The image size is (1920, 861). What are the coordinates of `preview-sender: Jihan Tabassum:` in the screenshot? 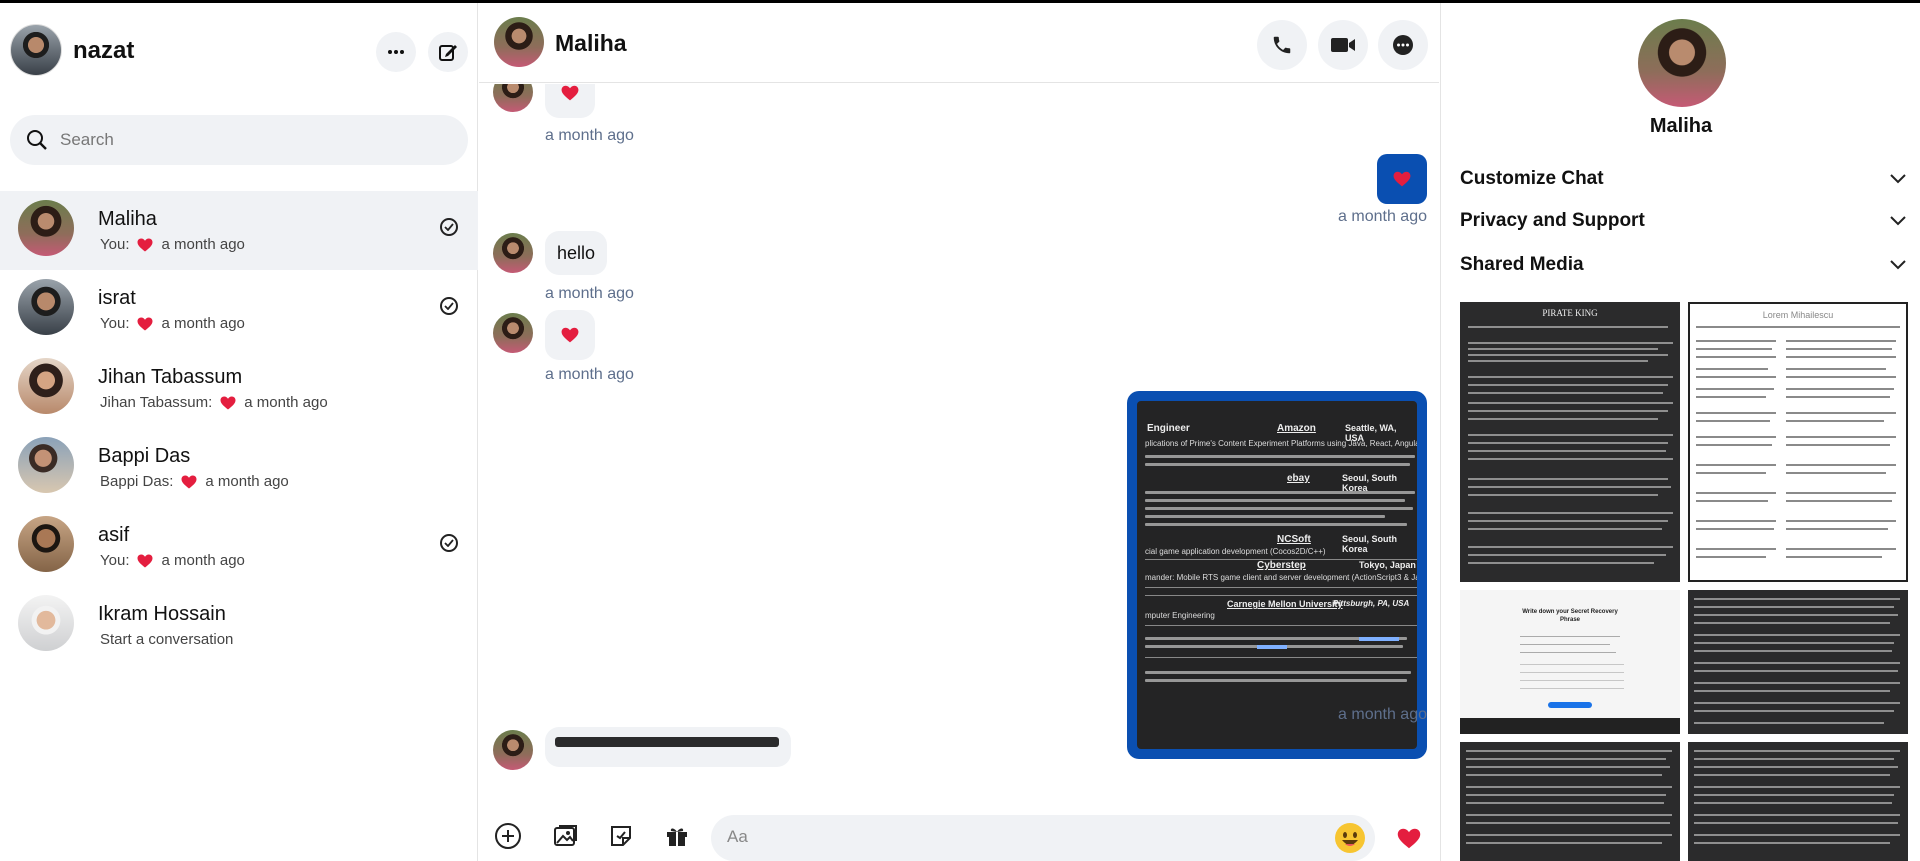 It's located at (156, 402).